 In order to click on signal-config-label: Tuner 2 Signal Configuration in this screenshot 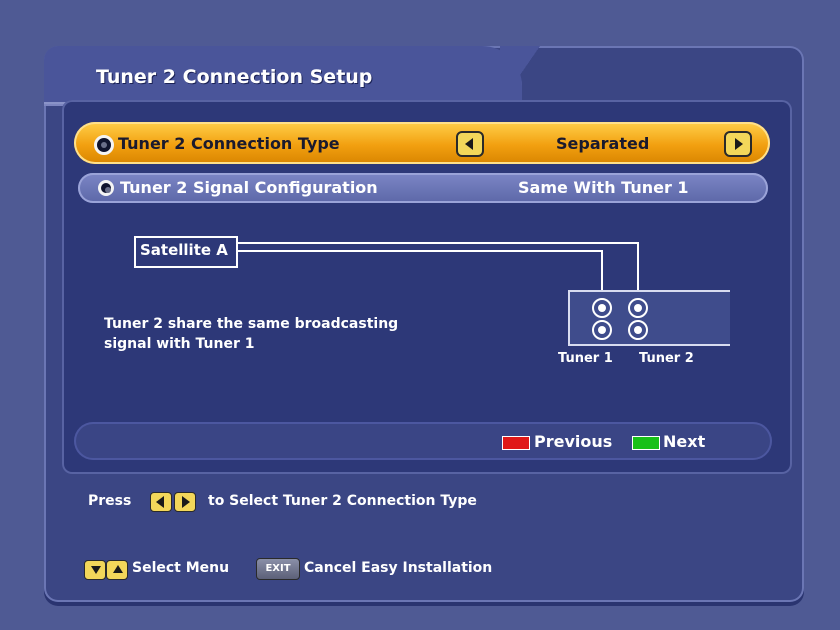, I will do `click(249, 187)`.